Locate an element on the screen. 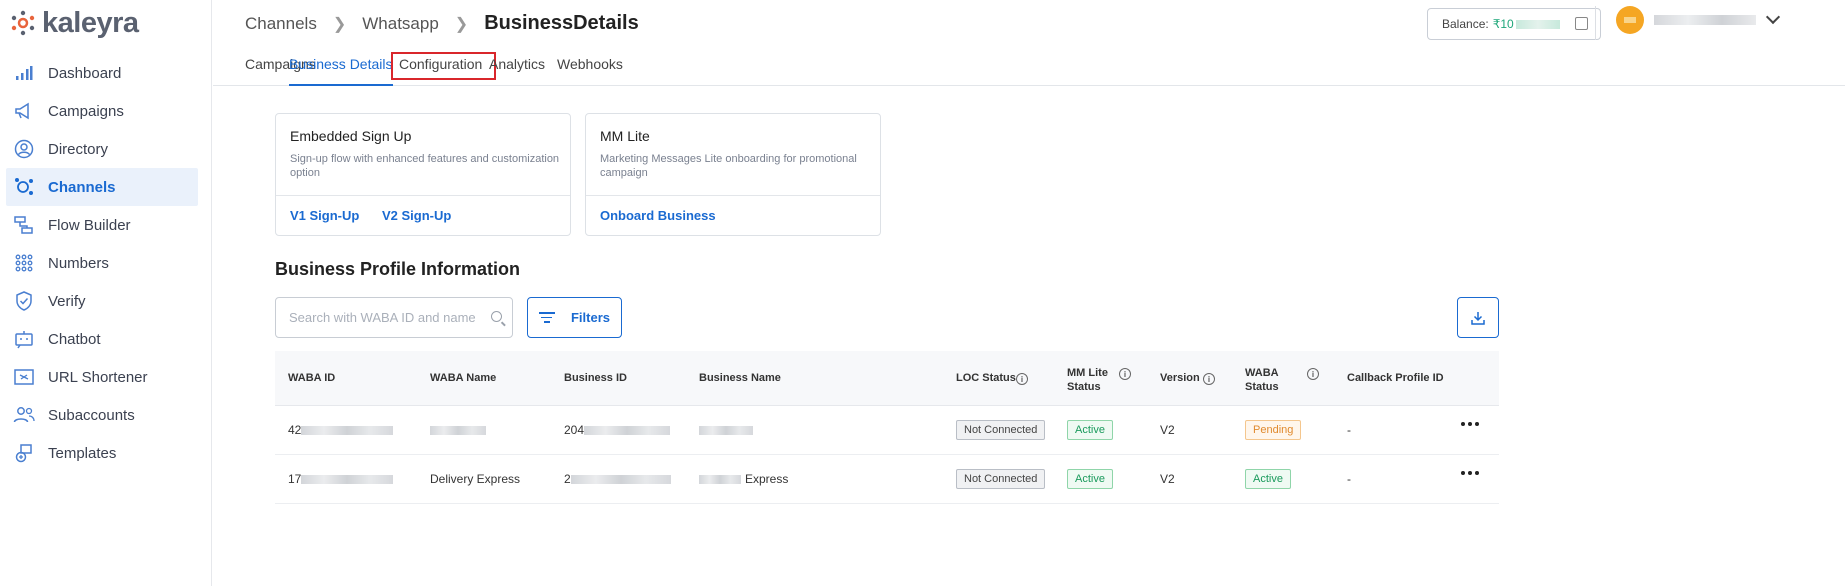 This screenshot has height=586, width=1845. sidebar-item-label: Numbers is located at coordinates (78, 263).